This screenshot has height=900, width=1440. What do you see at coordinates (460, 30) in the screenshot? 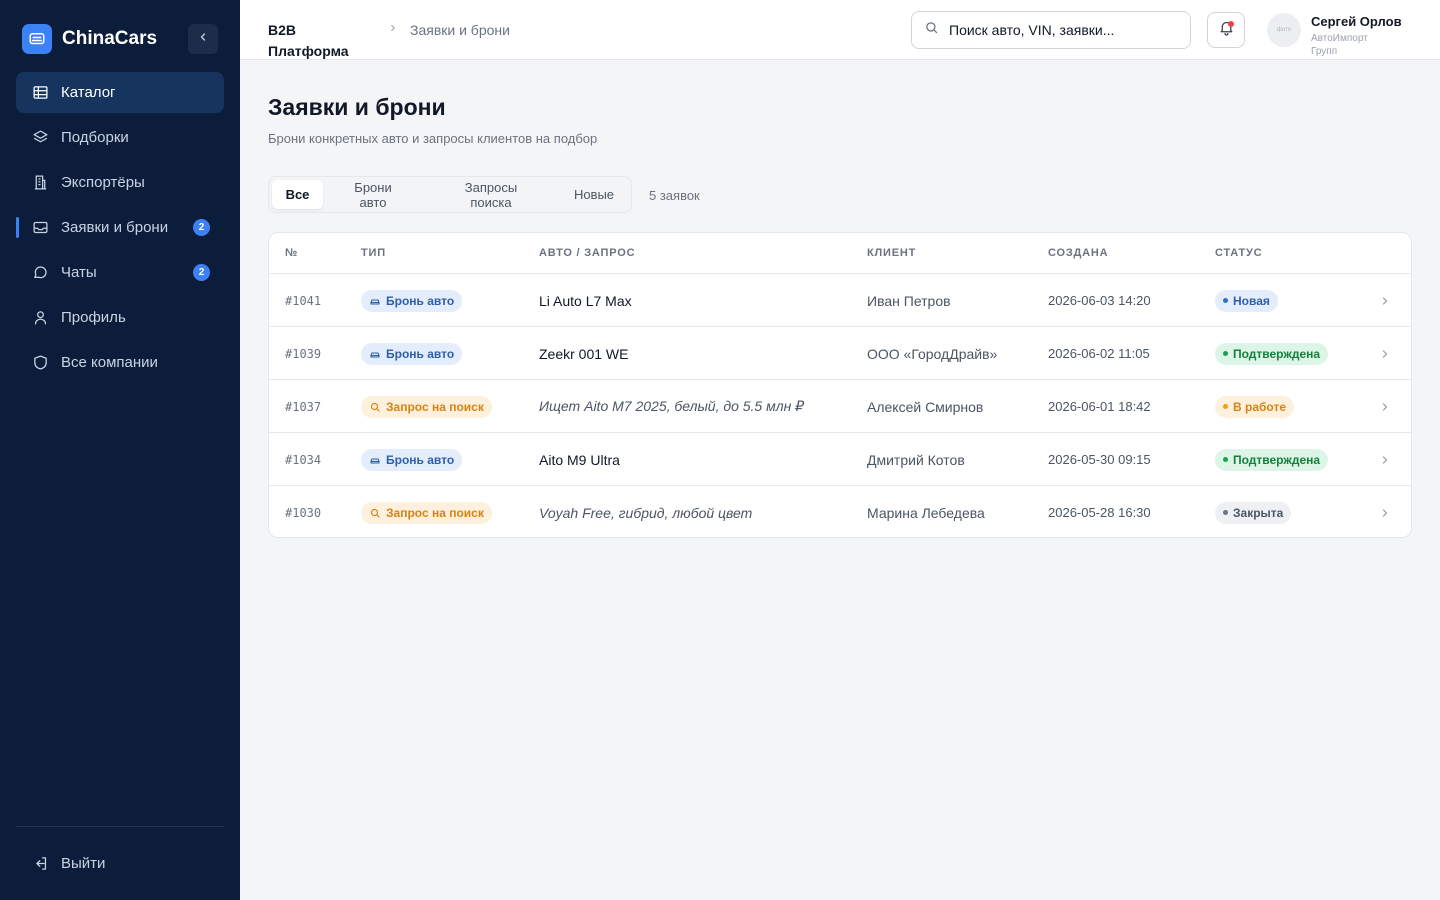
I see `breadcrumb-current: Заявки и брони` at bounding box center [460, 30].